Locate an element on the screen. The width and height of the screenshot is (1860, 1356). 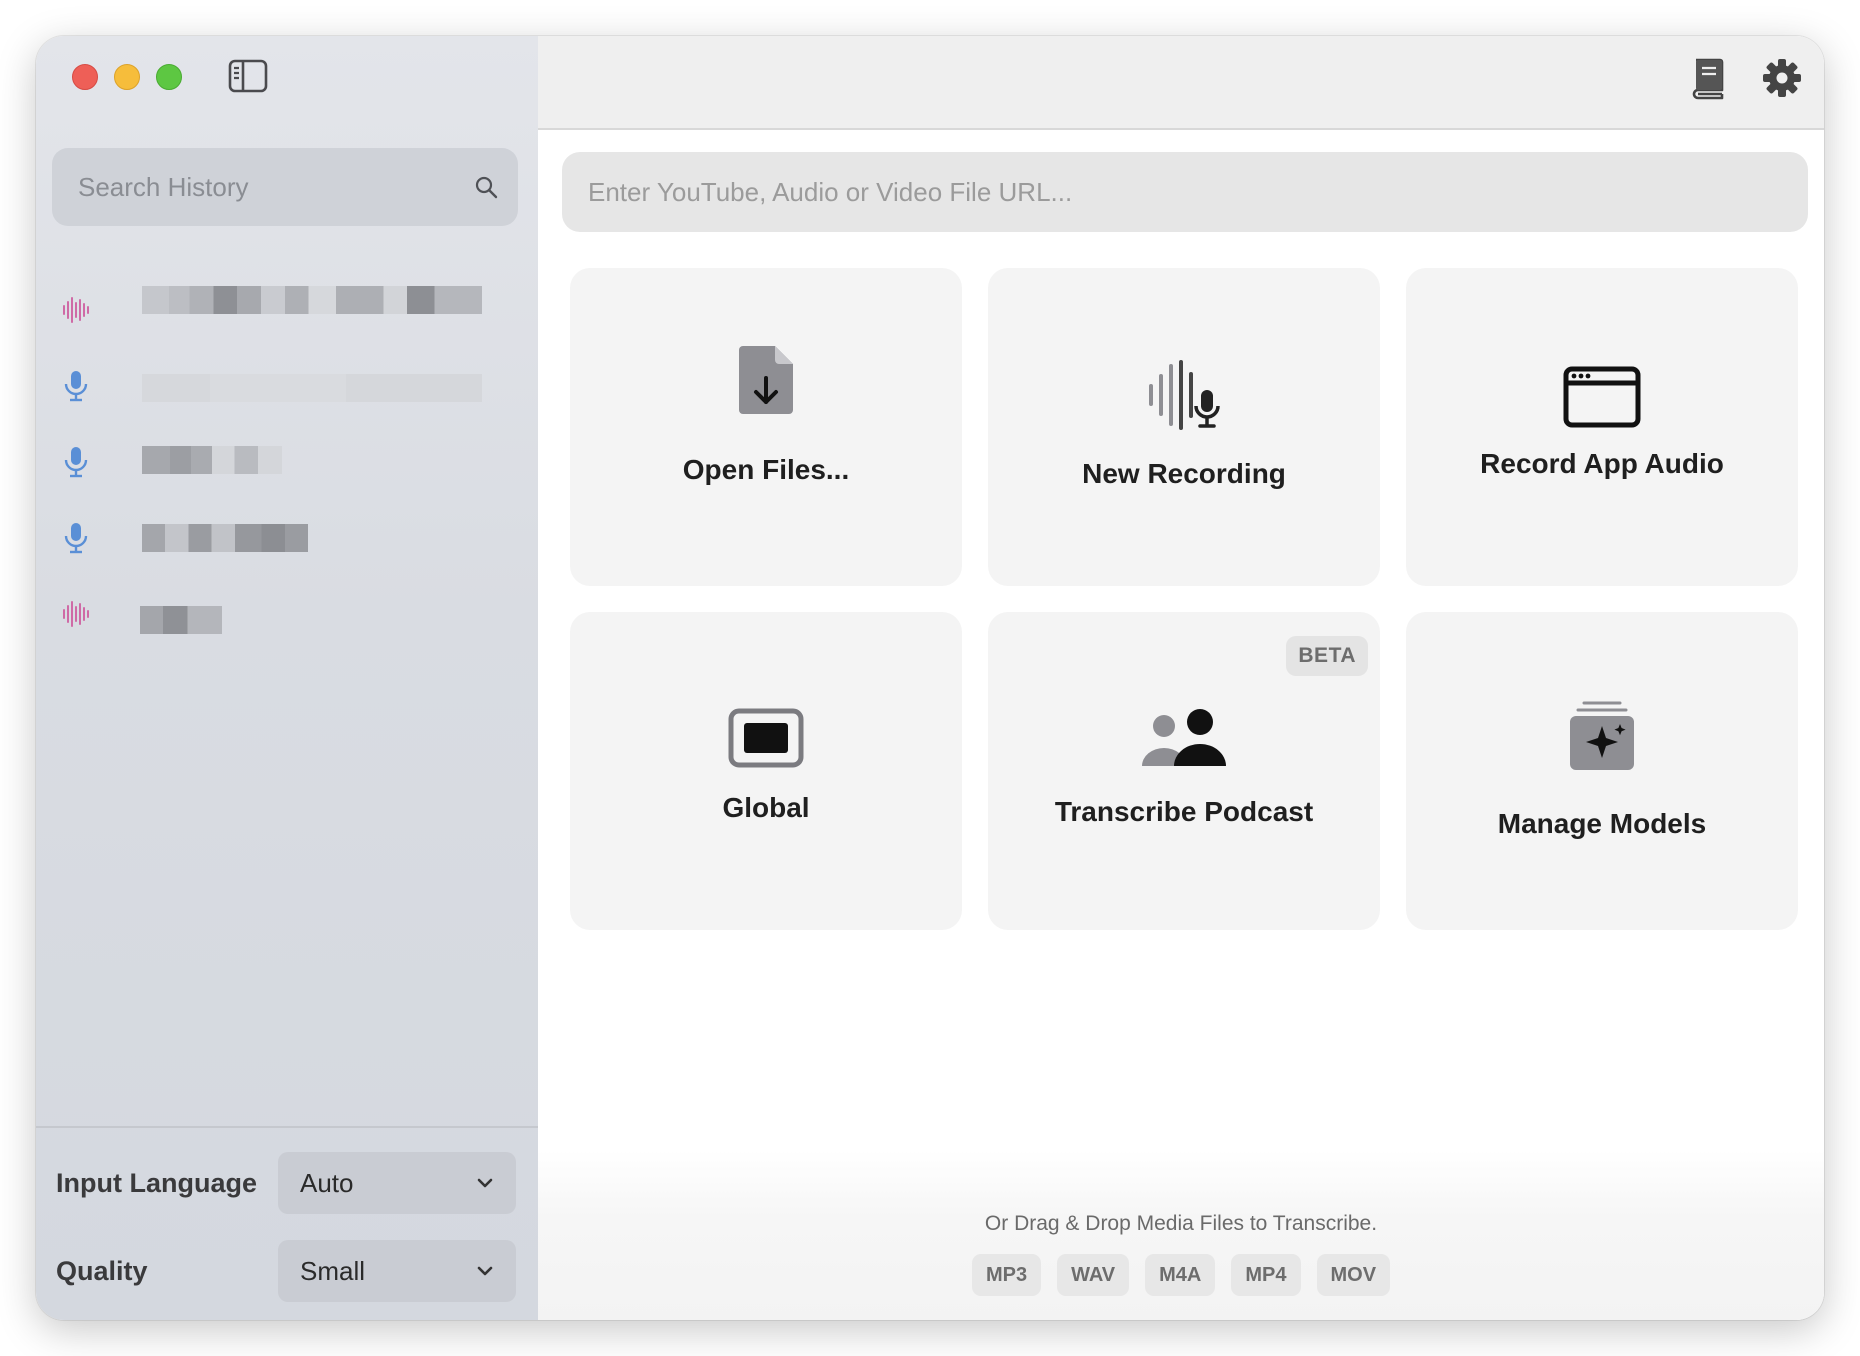
manage-models-card: Manage Models is located at coordinates (1602, 771).